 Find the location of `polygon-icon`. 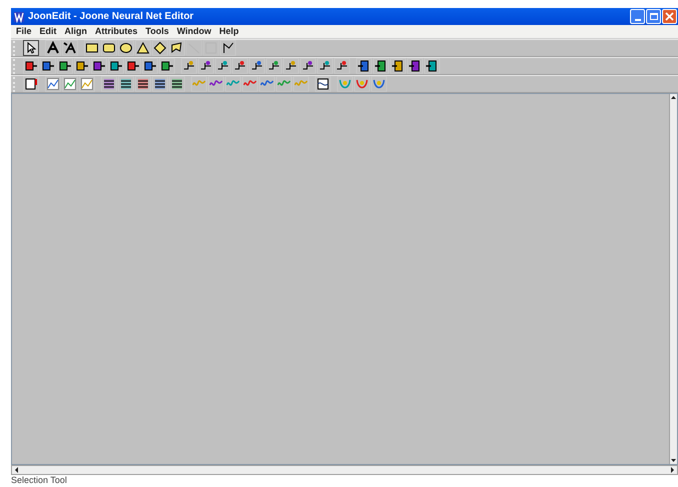

polygon-icon is located at coordinates (177, 48).